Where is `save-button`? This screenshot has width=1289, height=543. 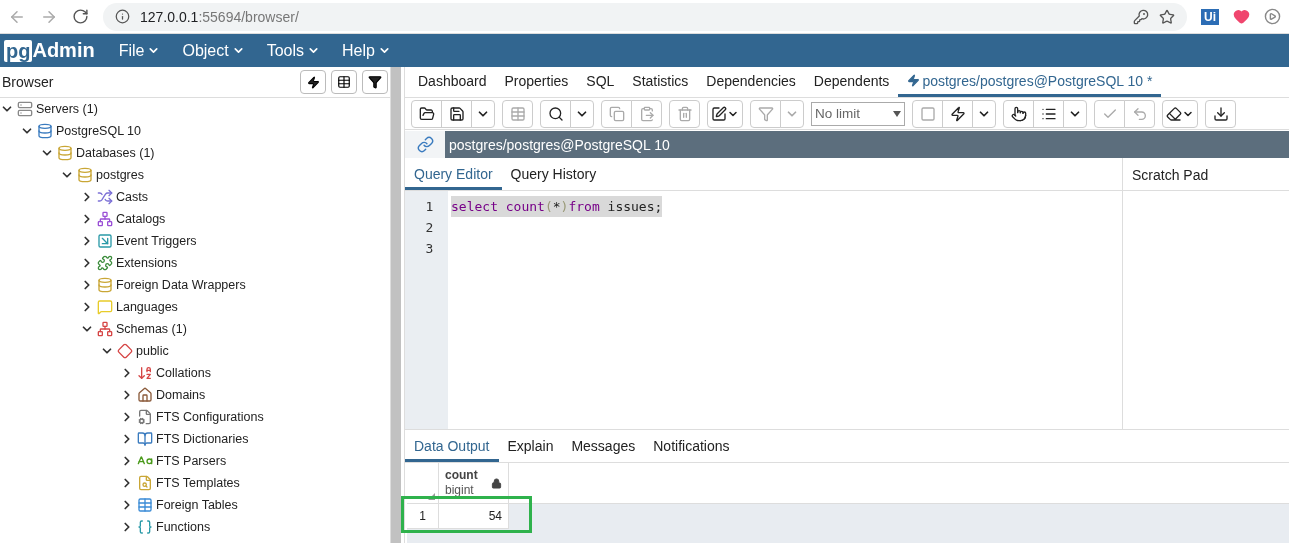
save-button is located at coordinates (456, 113).